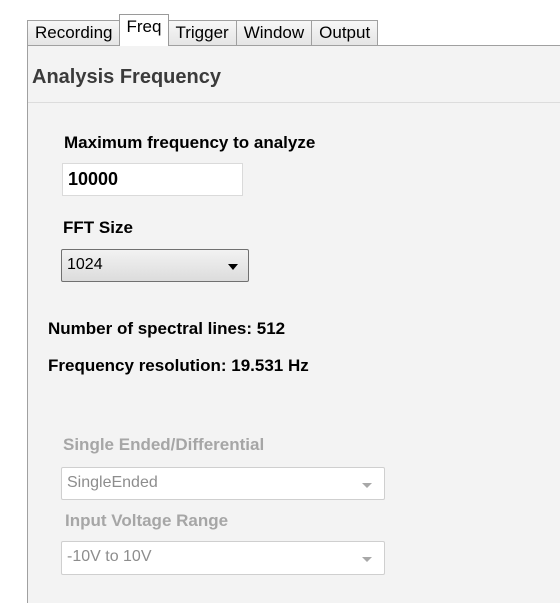  What do you see at coordinates (223, 558) in the screenshot?
I see `input-voltage-range-select: -10V to 10V` at bounding box center [223, 558].